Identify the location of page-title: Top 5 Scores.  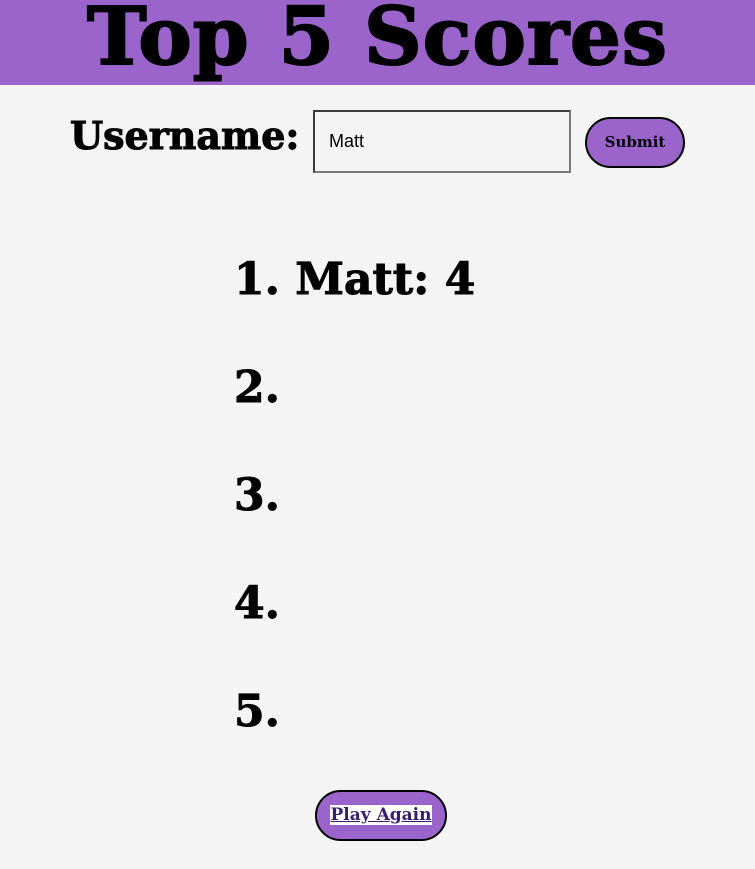
(377, 42).